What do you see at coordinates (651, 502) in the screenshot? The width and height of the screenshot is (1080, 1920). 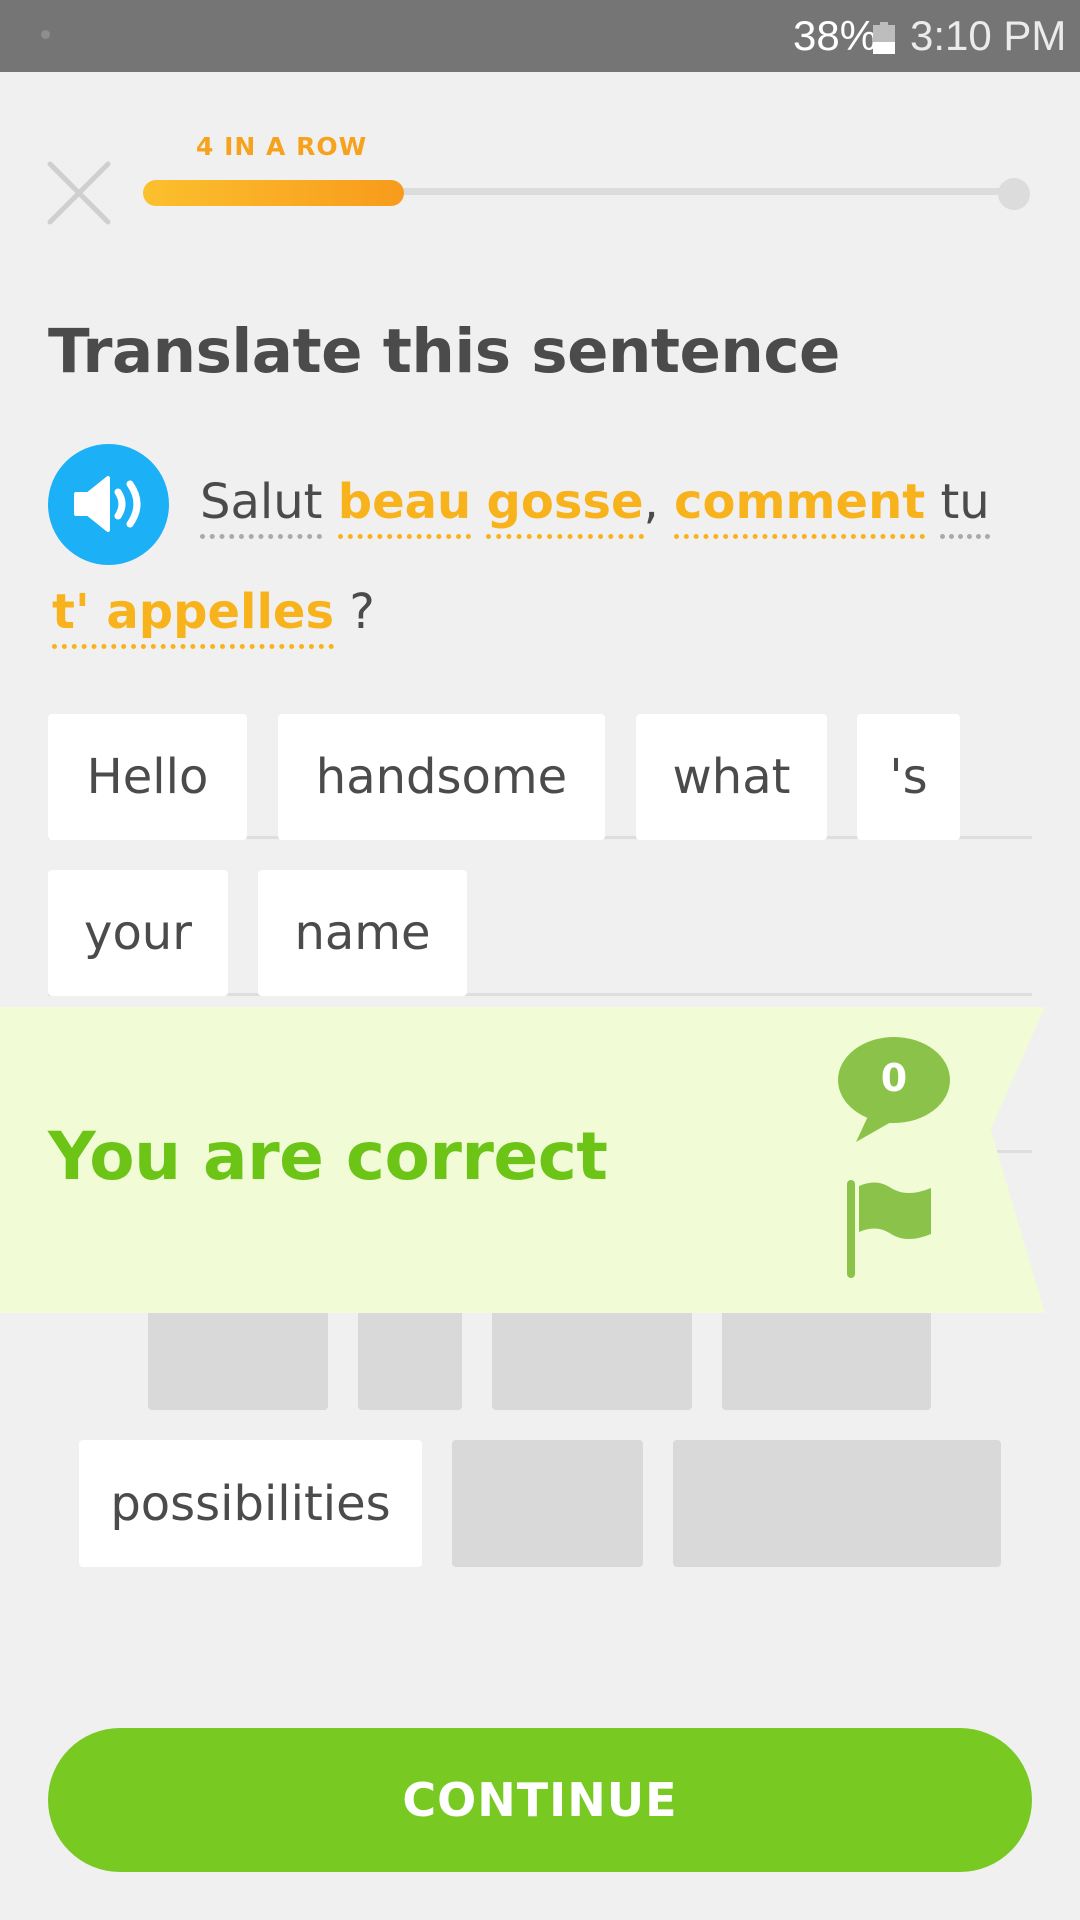 I see `sentence-punct: ,` at bounding box center [651, 502].